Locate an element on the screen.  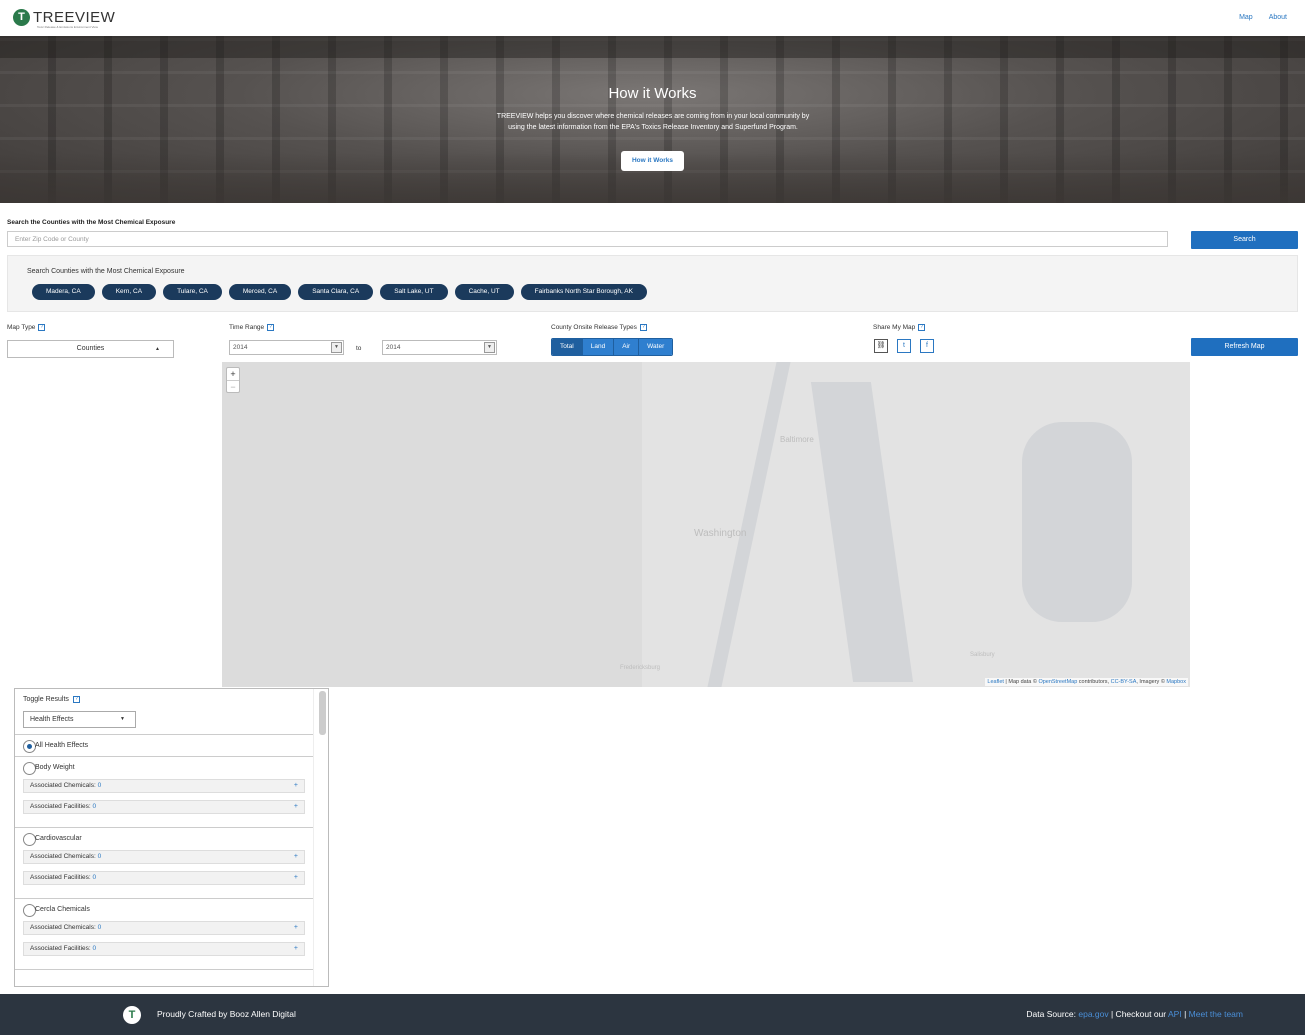
hero-title: How it Works is located at coordinates (652, 93).